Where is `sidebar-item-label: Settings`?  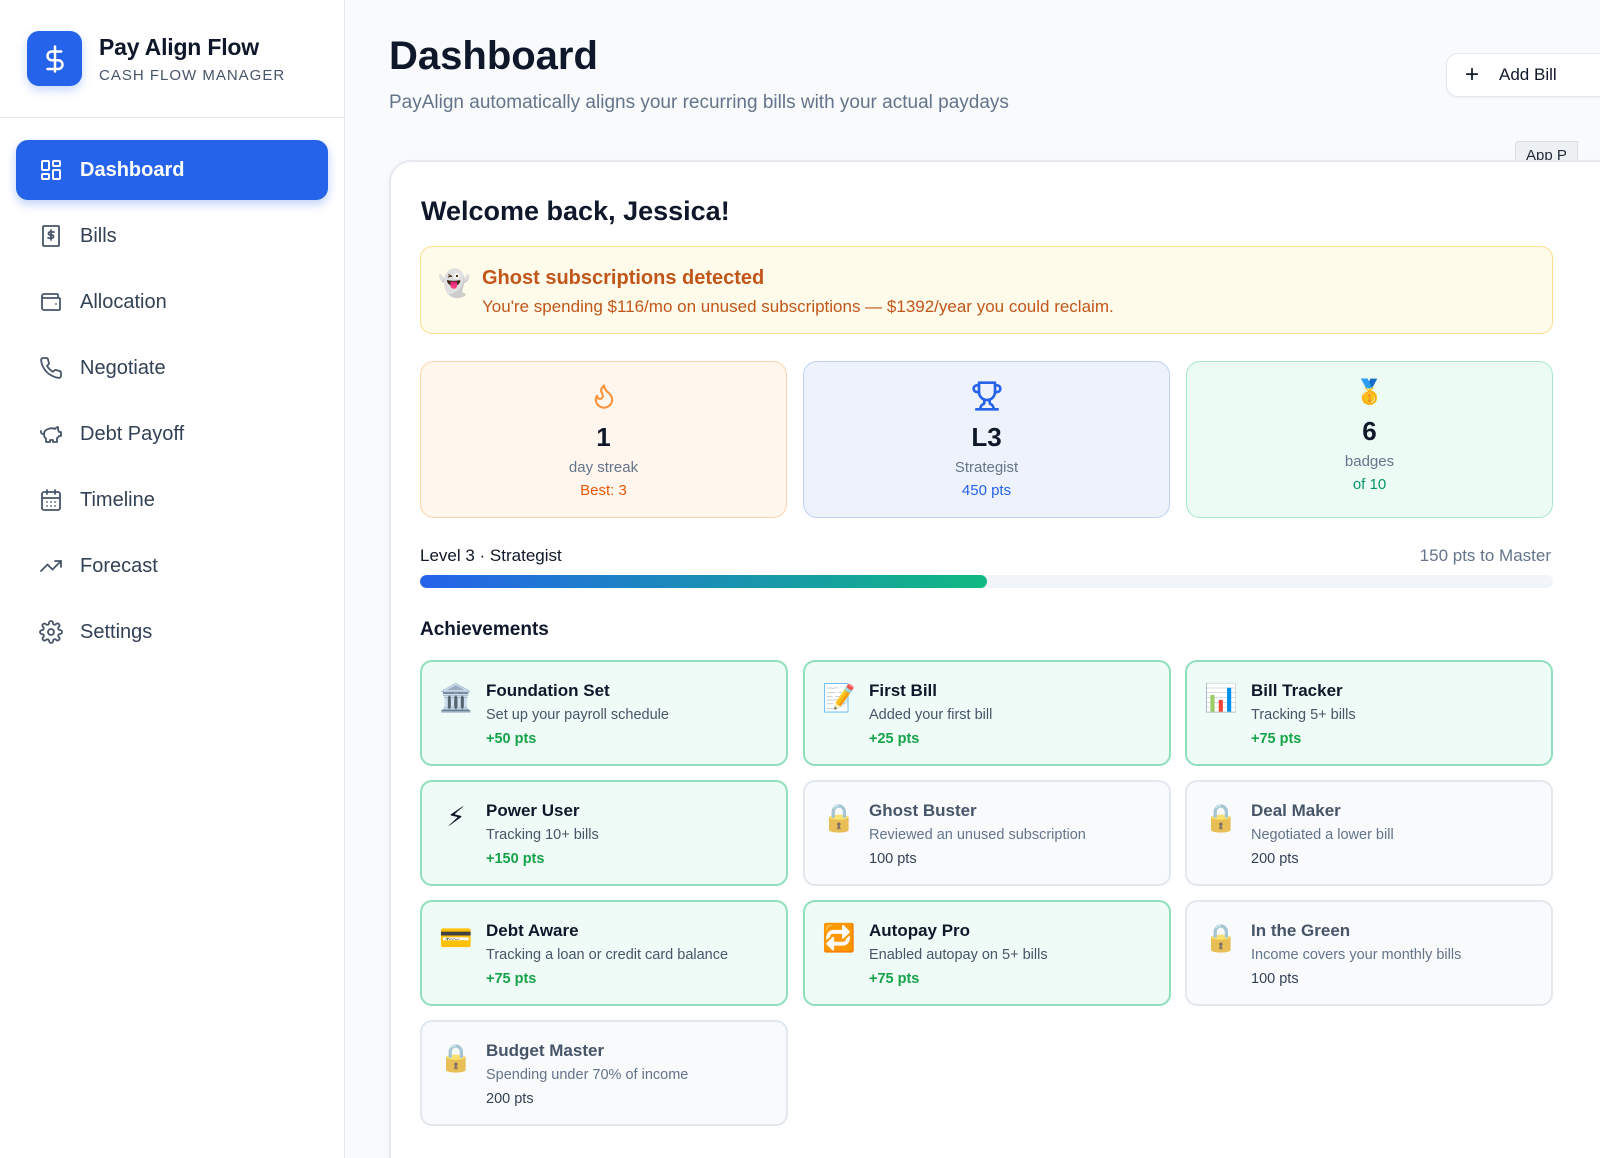 sidebar-item-label: Settings is located at coordinates (116, 631).